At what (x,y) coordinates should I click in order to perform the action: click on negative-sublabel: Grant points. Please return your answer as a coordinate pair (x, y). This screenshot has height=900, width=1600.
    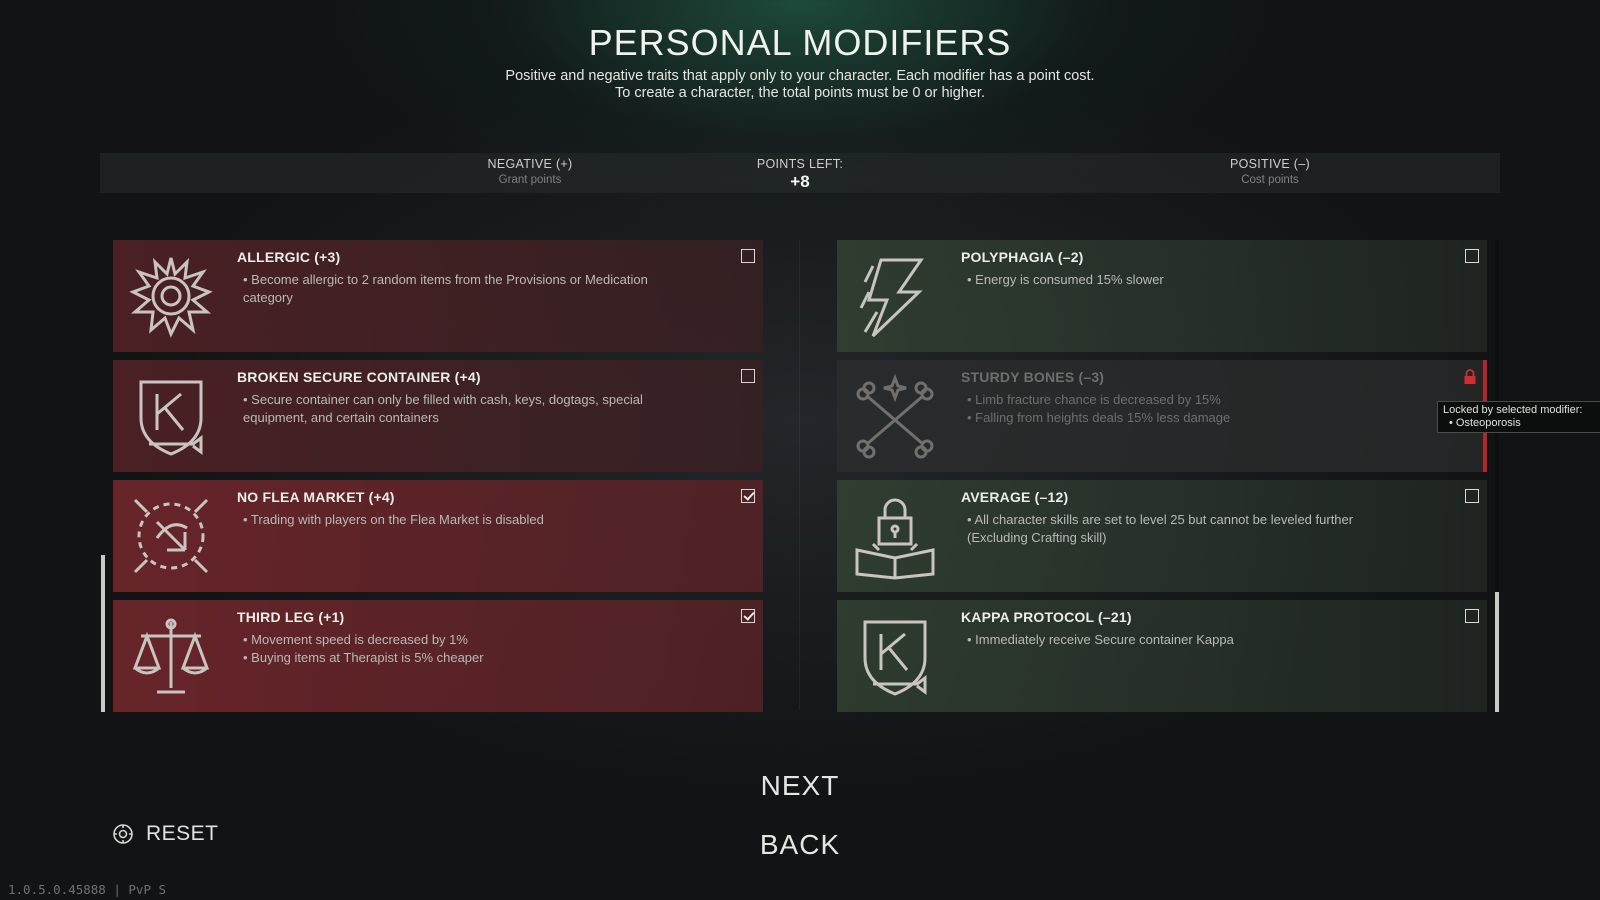
    Looking at the image, I should click on (530, 180).